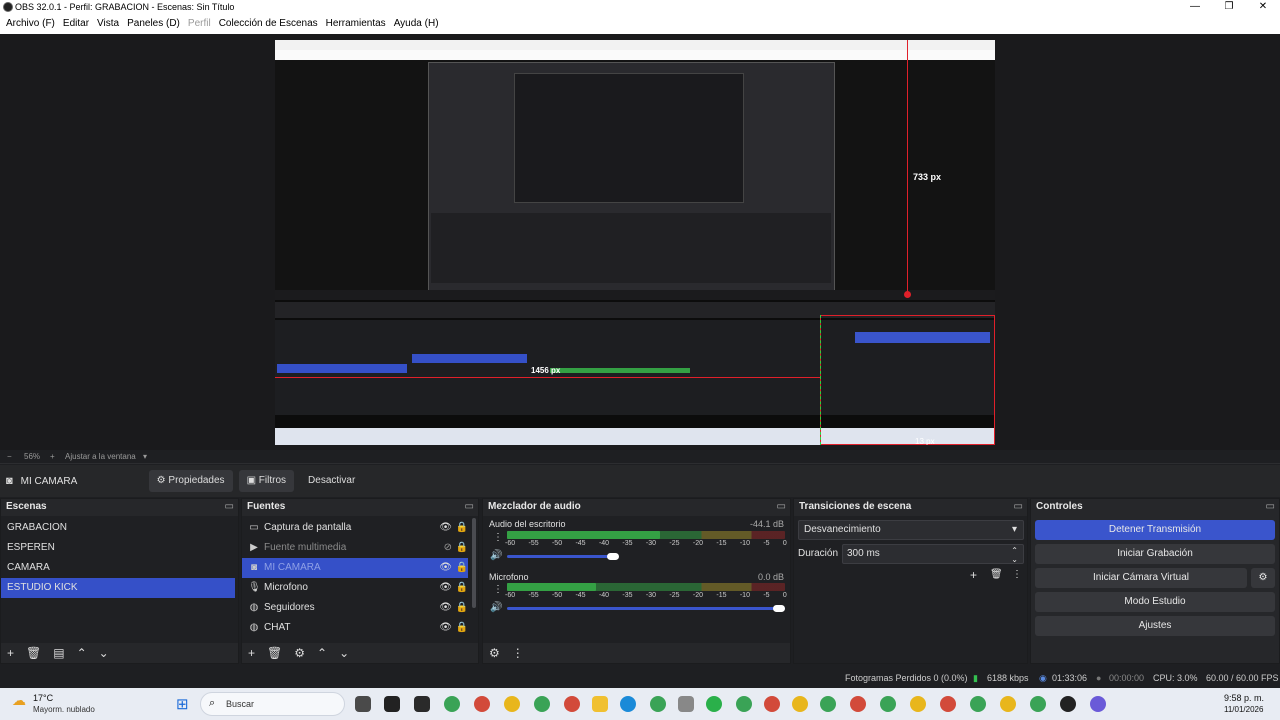 Image resolution: width=1280 pixels, height=720 pixels. I want to click on close-icon: ✕, so click(1263, 7).